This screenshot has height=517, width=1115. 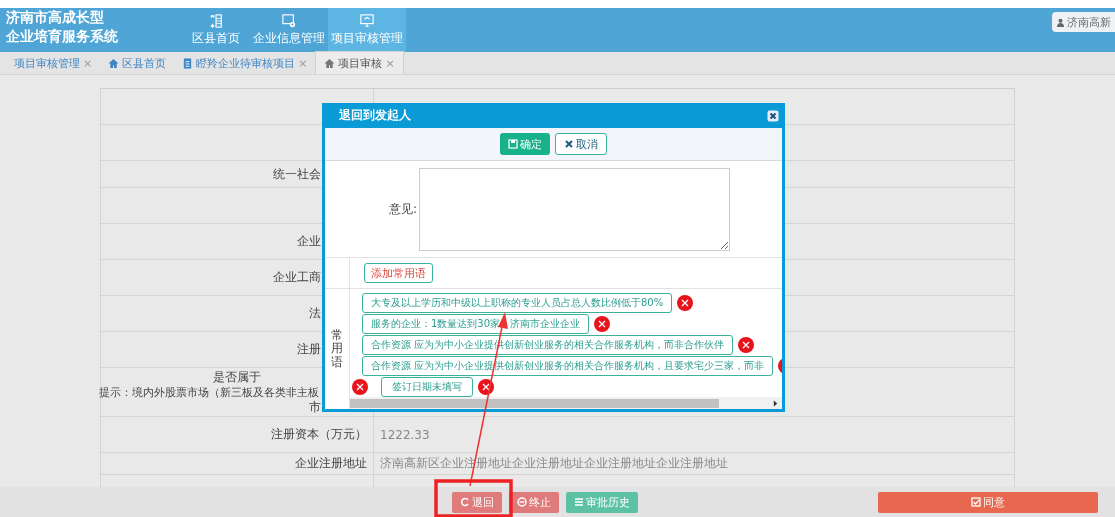 What do you see at coordinates (319, 434) in the screenshot?
I see `field-label: 注册资本（万元）` at bounding box center [319, 434].